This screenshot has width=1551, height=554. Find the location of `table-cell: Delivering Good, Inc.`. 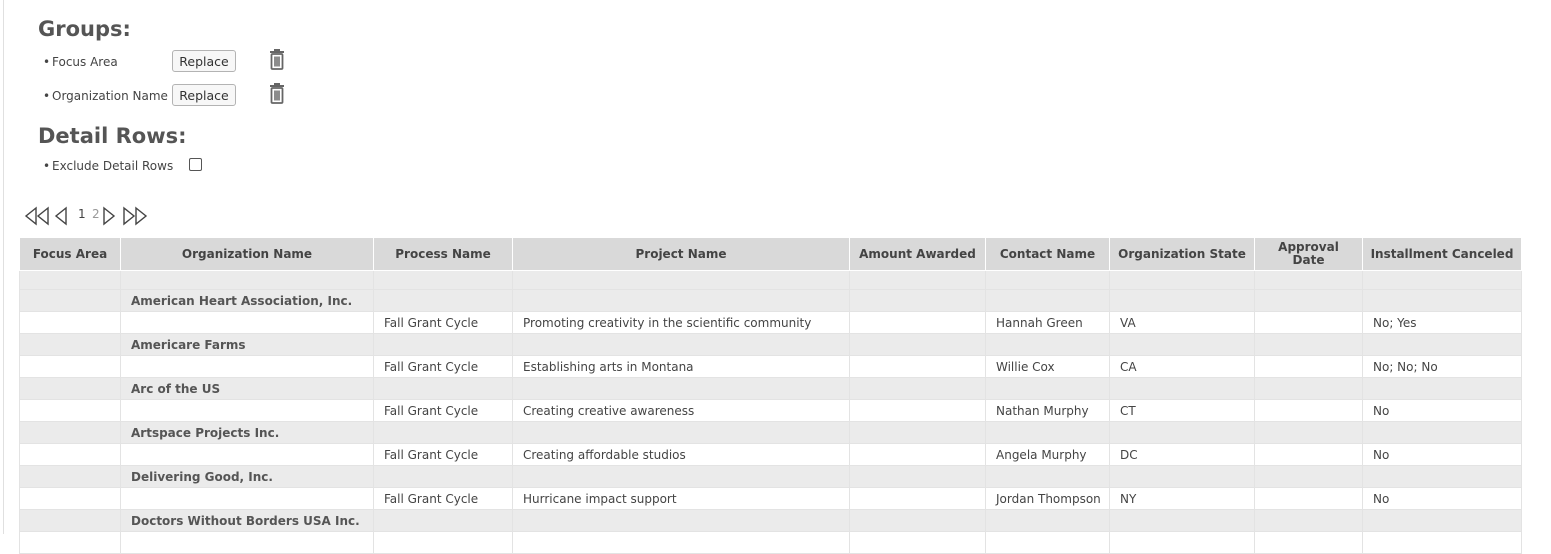

table-cell: Delivering Good, Inc. is located at coordinates (247, 476).